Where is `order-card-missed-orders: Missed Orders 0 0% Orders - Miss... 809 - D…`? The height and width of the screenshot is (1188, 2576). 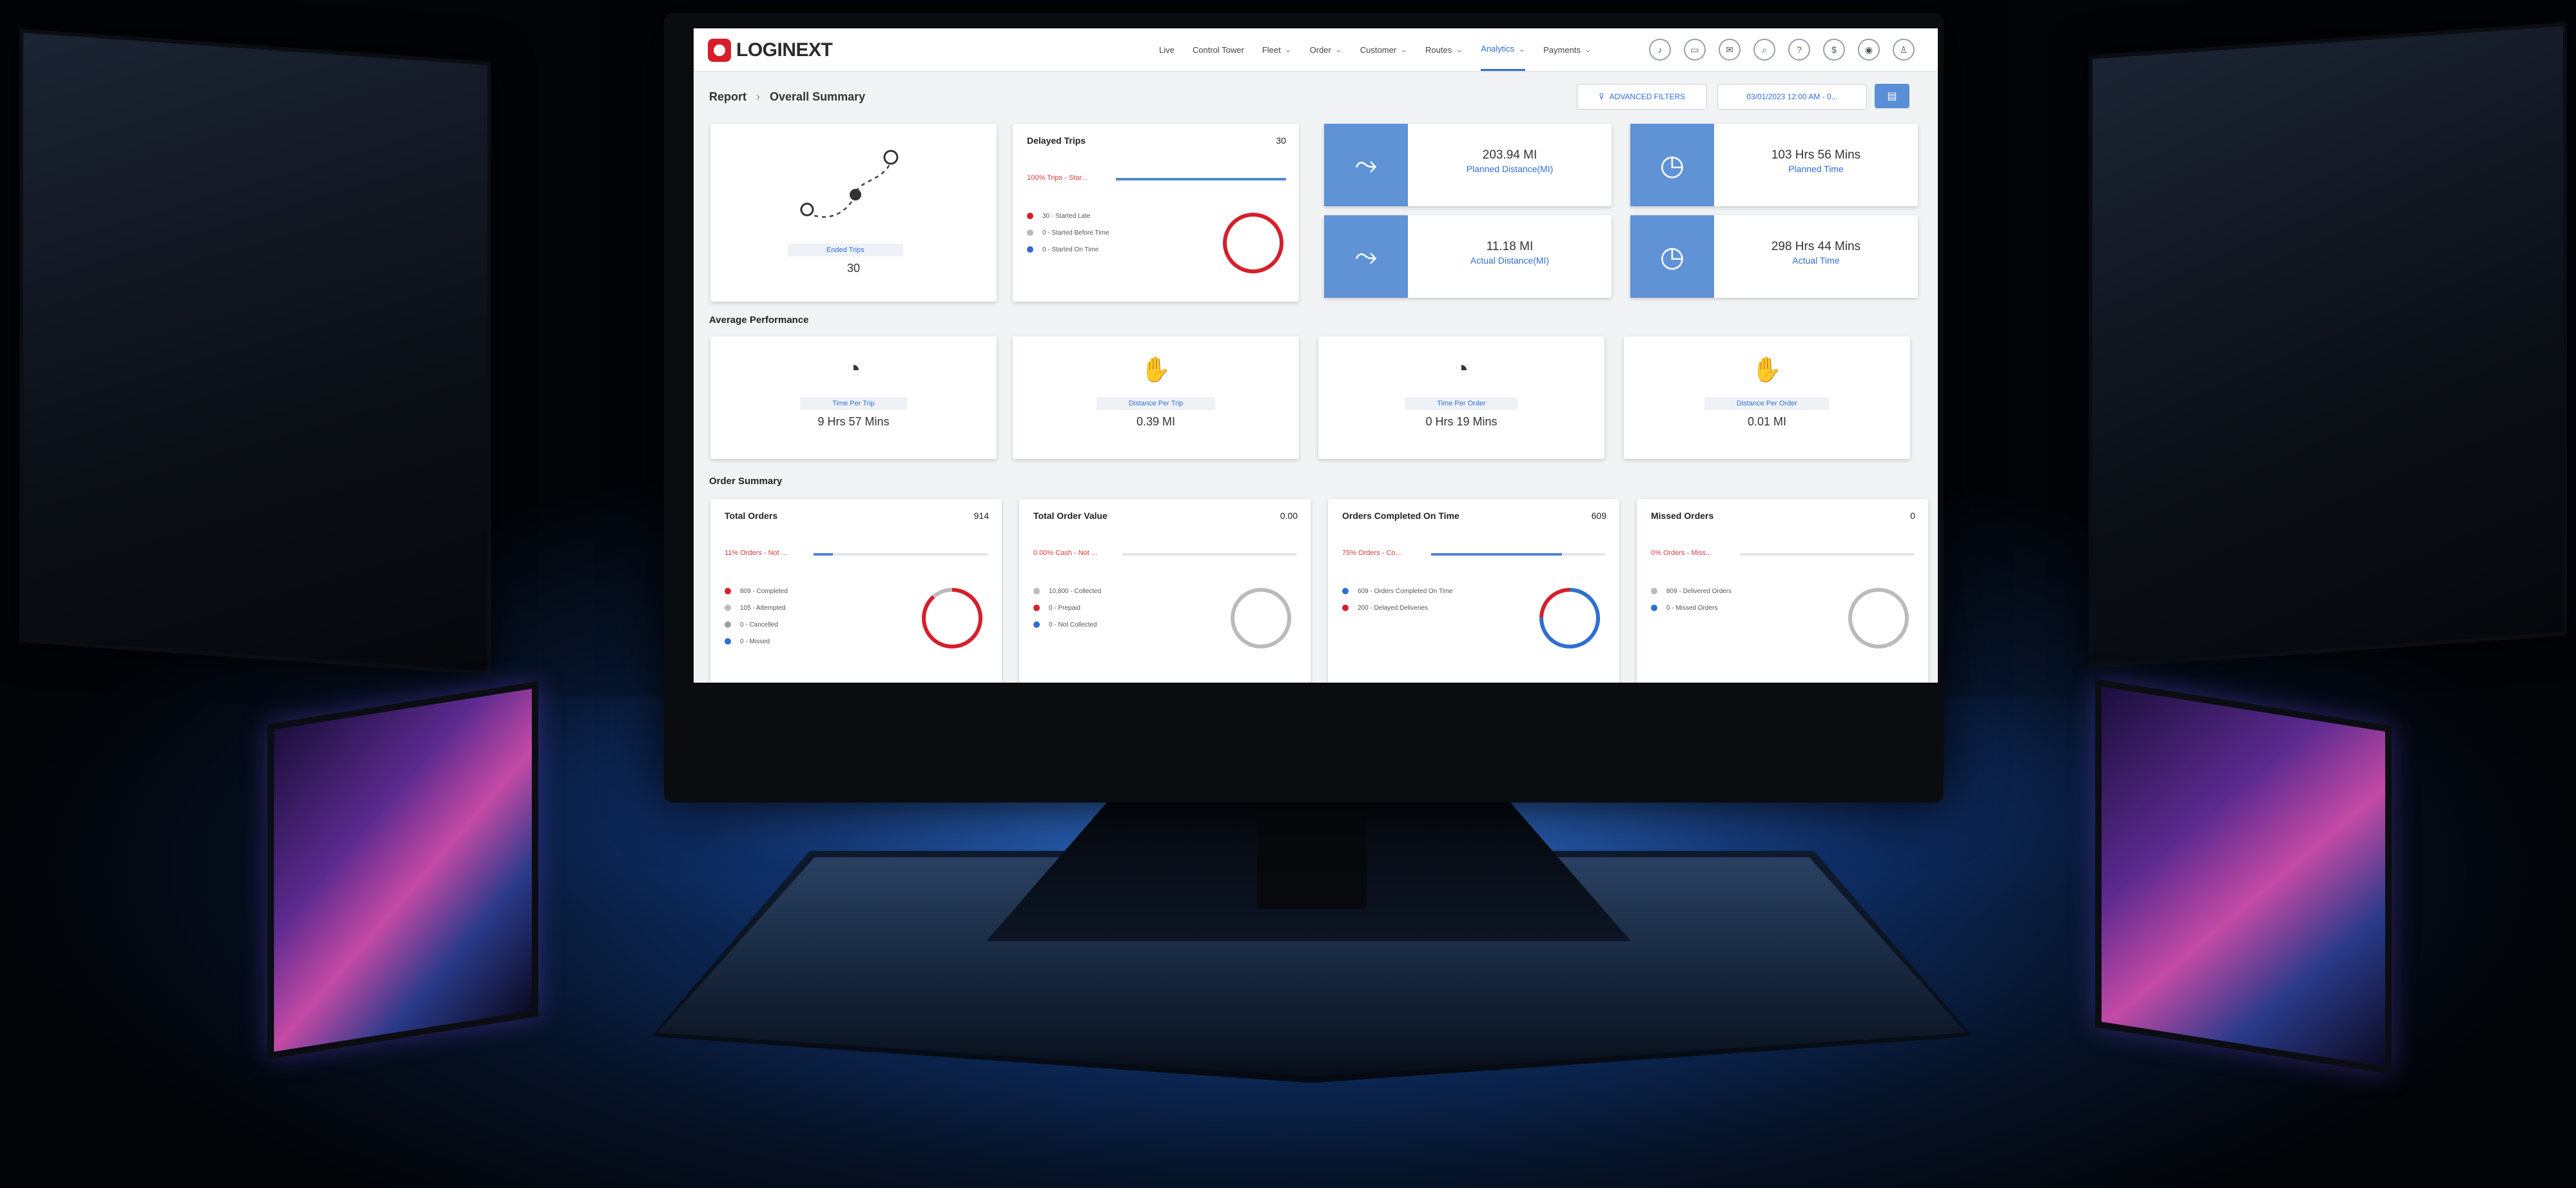 order-card-missed-orders: Missed Orders 0 0% Orders - Miss... 809 - D… is located at coordinates (1782, 591).